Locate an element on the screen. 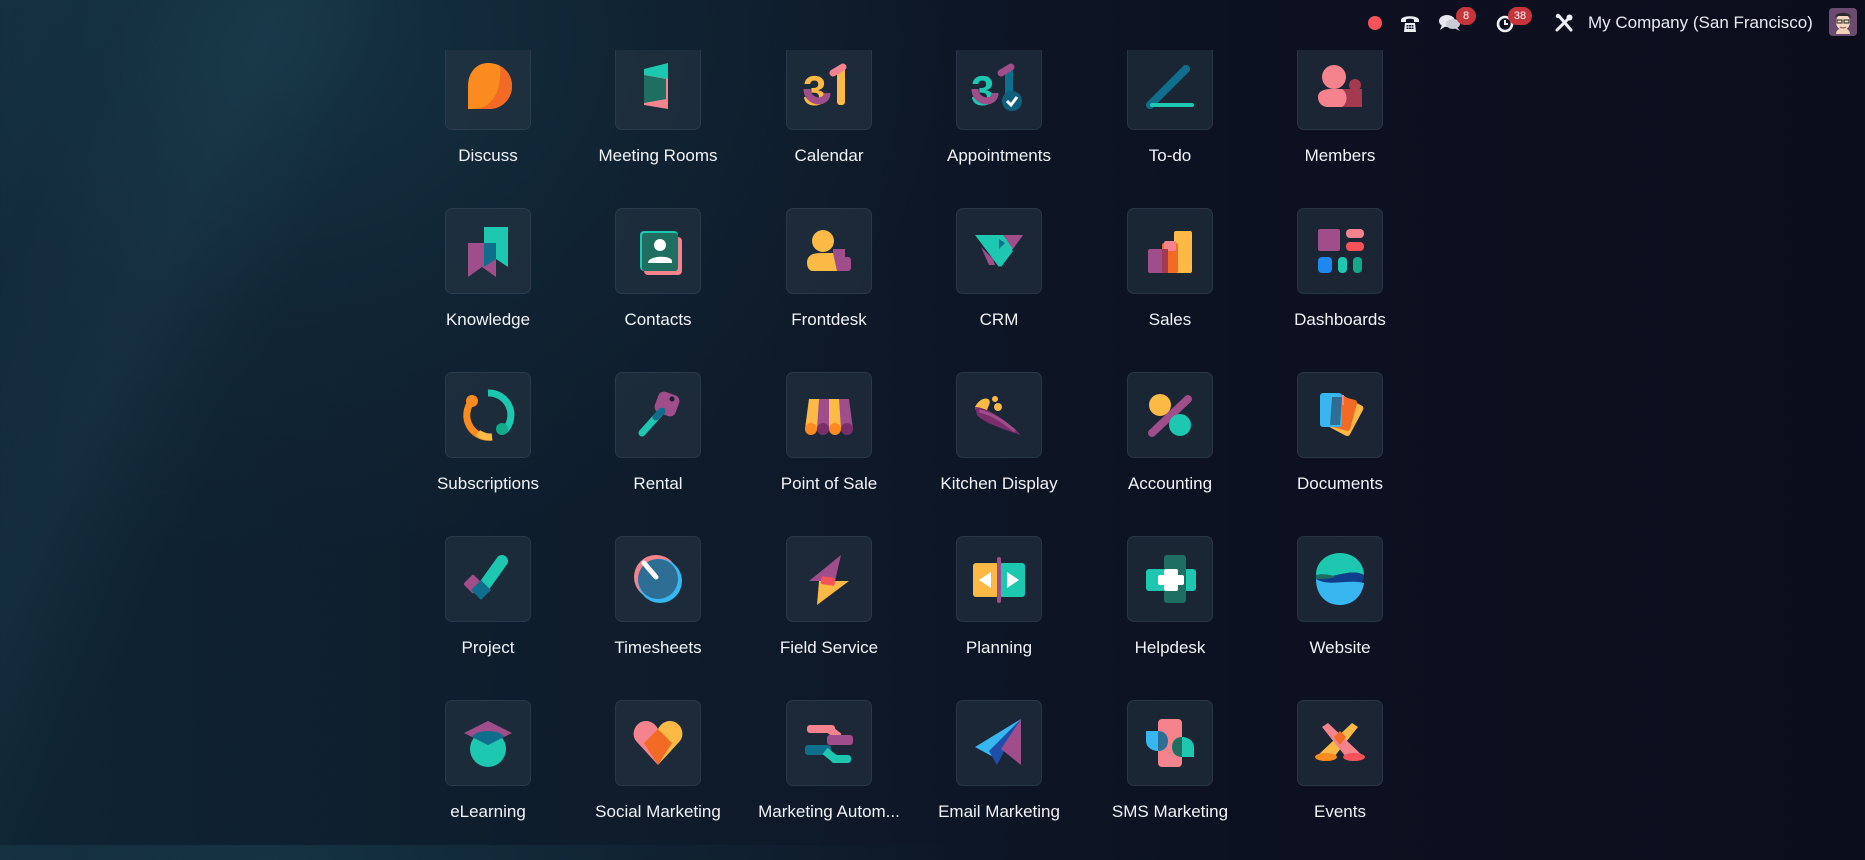  app-subscriptions: Subscriptions is located at coordinates (488, 452).